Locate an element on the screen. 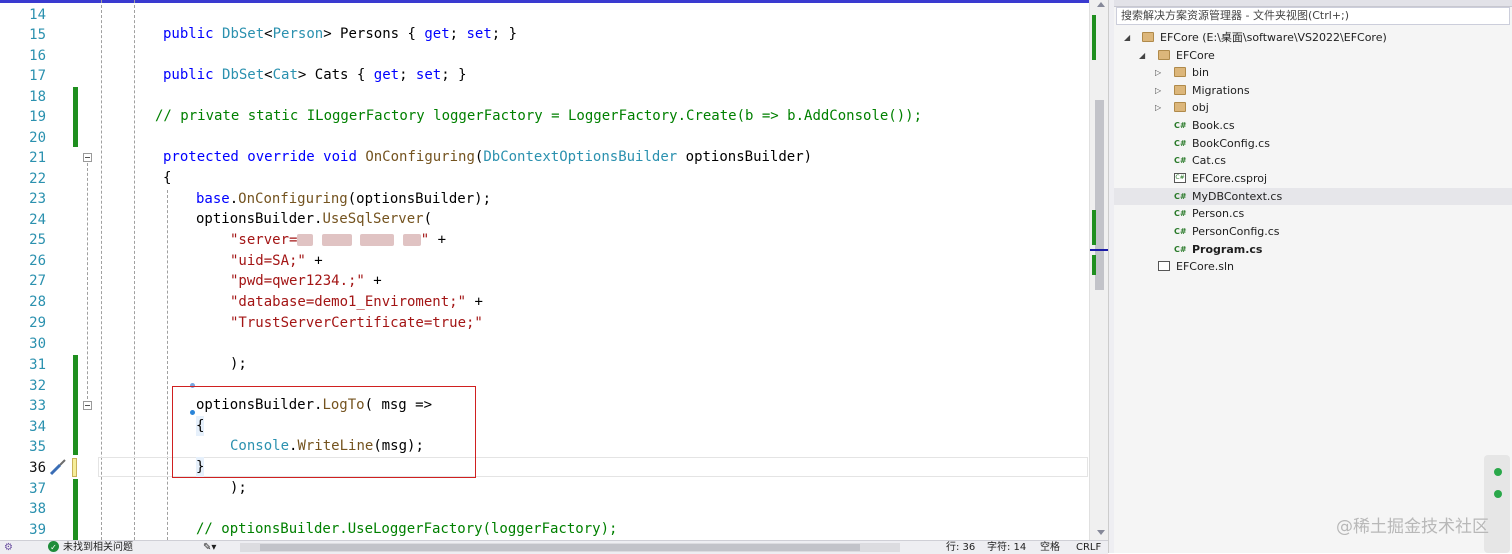  code-line-23: base.OnConfiguring(optionsBuilder); is located at coordinates (343, 199).